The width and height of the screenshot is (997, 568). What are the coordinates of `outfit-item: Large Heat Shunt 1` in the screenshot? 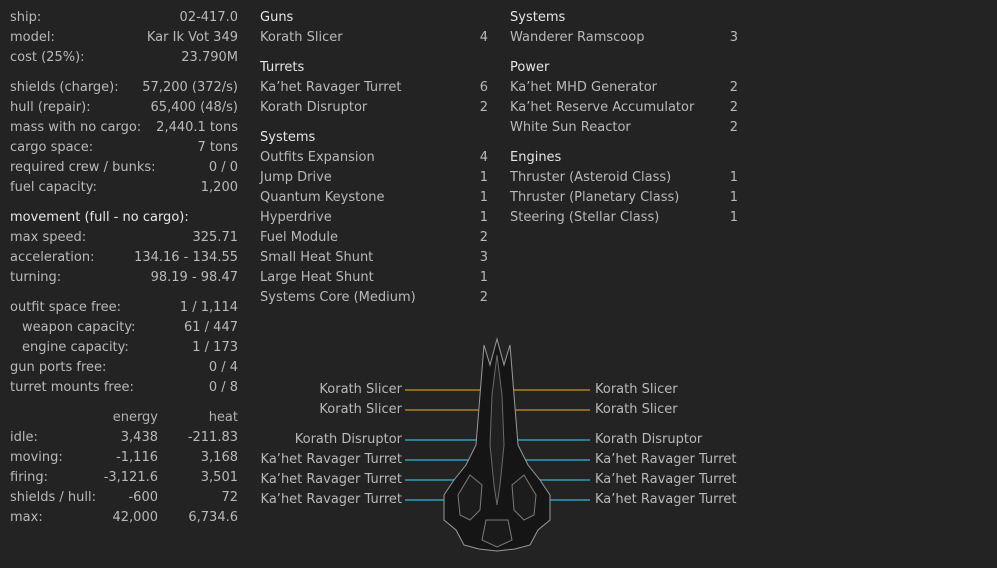 It's located at (374, 278).